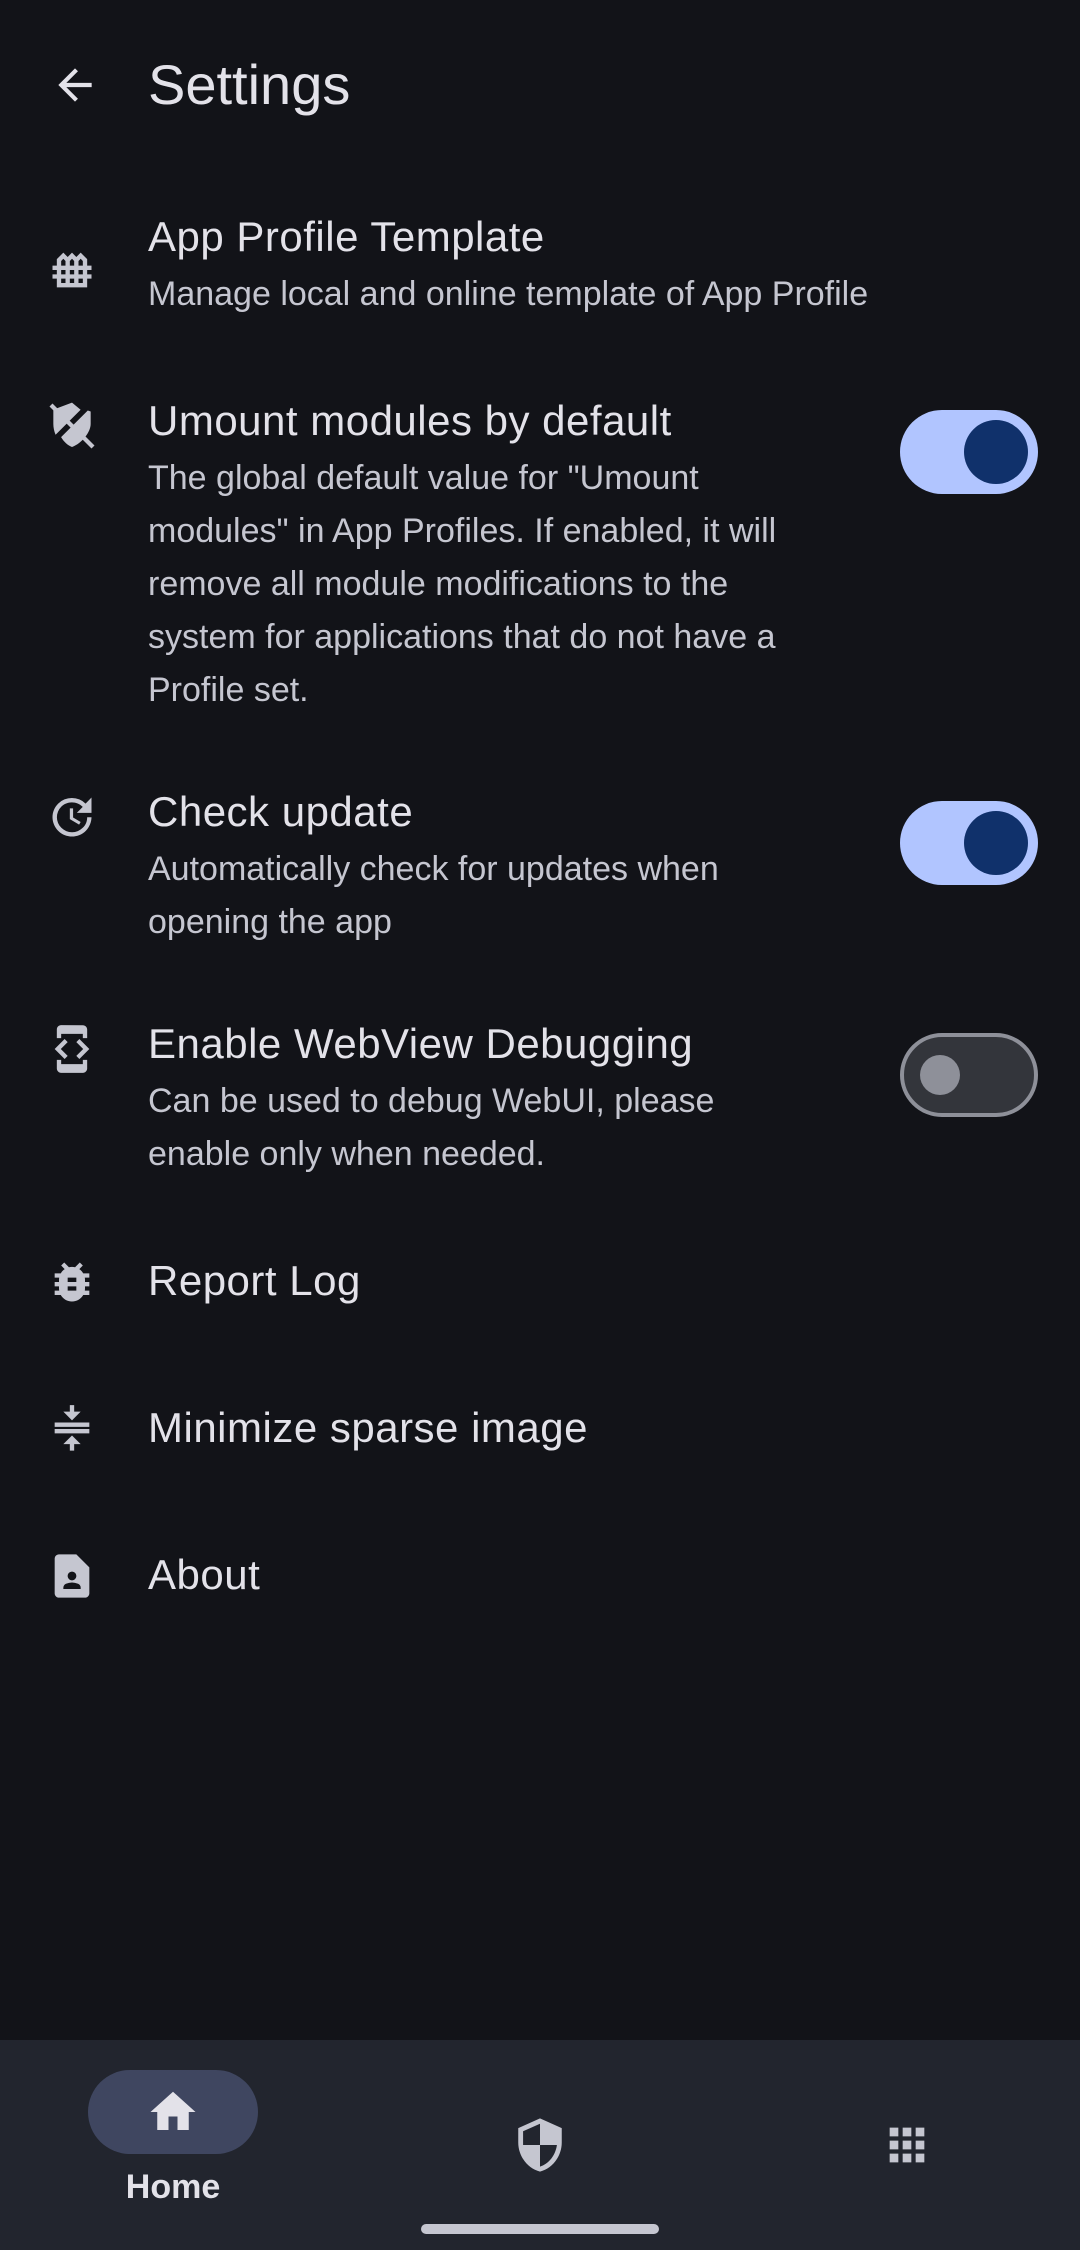 This screenshot has height=2250, width=1080. What do you see at coordinates (433, 869) in the screenshot?
I see `setting-subtitle-line: Automatically check for updates when` at bounding box center [433, 869].